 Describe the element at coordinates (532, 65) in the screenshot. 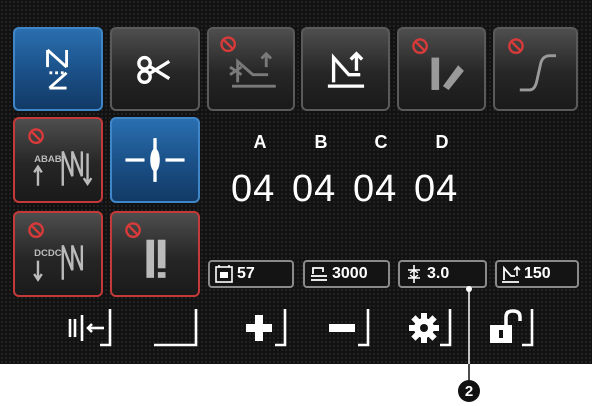

I see `soft-start-curve-icon` at that location.